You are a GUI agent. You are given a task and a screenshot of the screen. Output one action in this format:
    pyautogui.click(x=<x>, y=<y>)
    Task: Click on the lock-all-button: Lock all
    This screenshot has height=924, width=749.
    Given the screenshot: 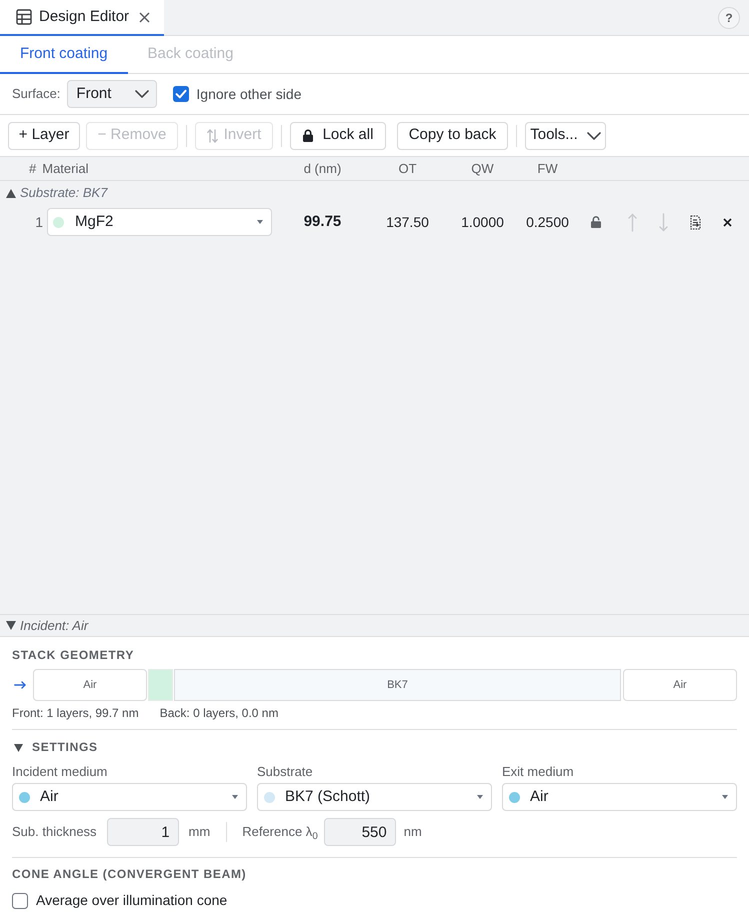 What is the action you would take?
    pyautogui.click(x=338, y=136)
    